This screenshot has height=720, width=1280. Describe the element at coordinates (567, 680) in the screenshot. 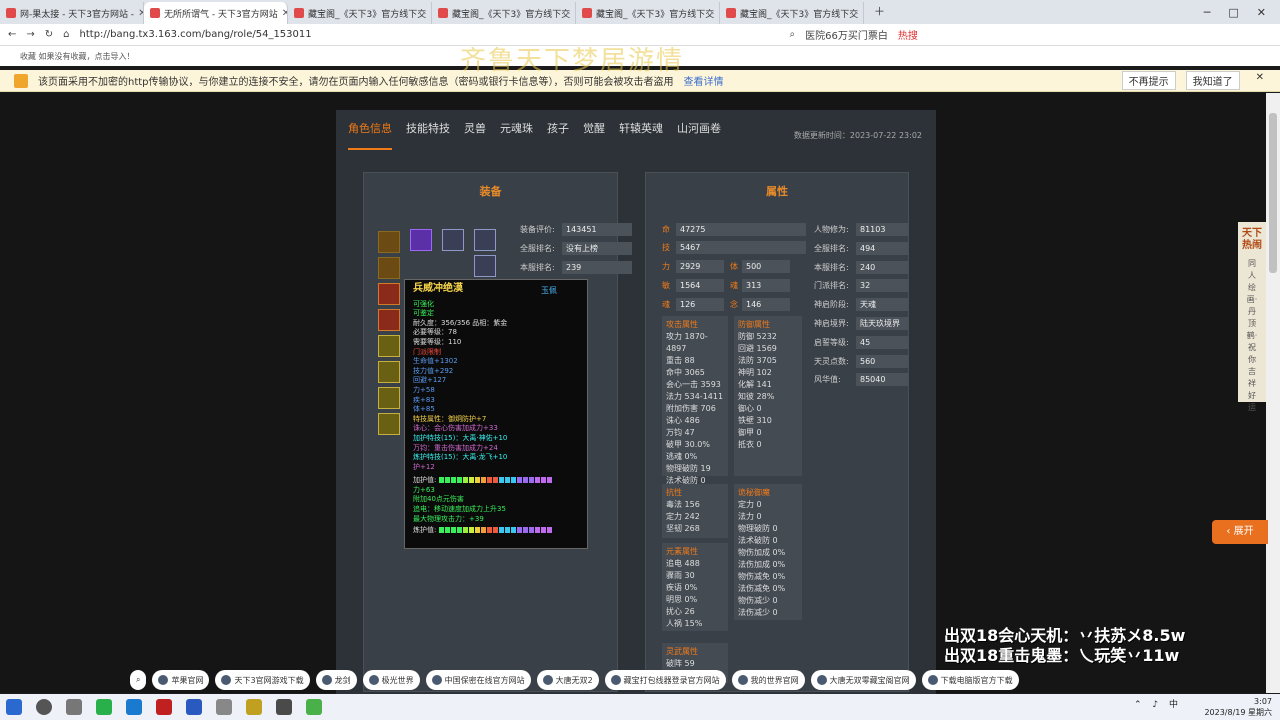

I see `quick-link: 大唐无双2` at that location.